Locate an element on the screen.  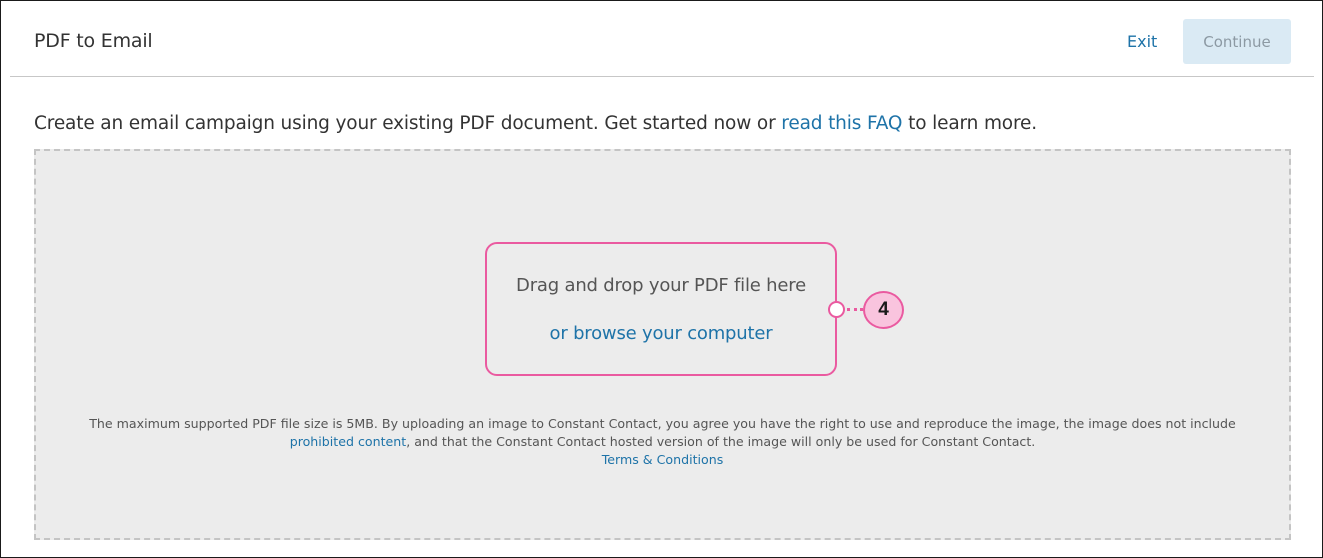
faq-link: read this FAQ is located at coordinates (841, 123).